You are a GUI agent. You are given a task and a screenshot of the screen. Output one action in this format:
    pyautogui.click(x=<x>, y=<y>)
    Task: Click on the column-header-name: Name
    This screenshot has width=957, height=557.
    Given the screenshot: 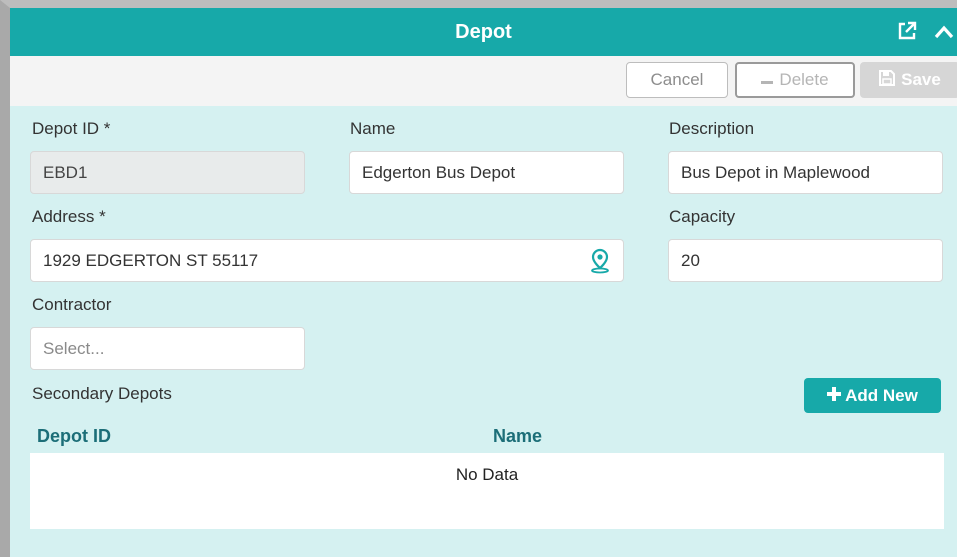 What is the action you would take?
    pyautogui.click(x=517, y=436)
    